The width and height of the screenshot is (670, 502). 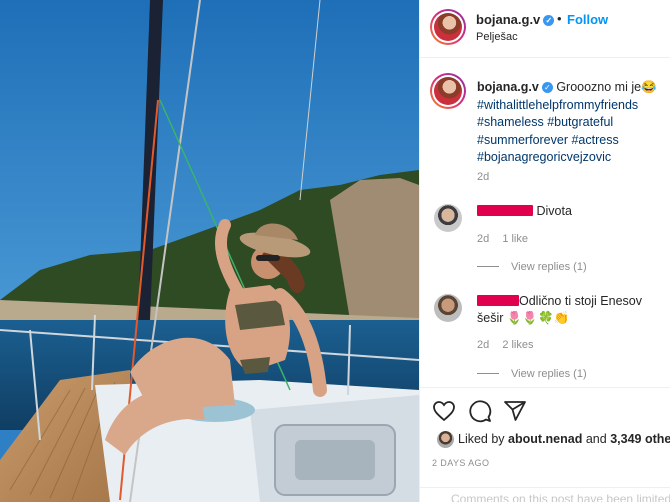 I want to click on location-link: Pelješac, so click(x=497, y=37).